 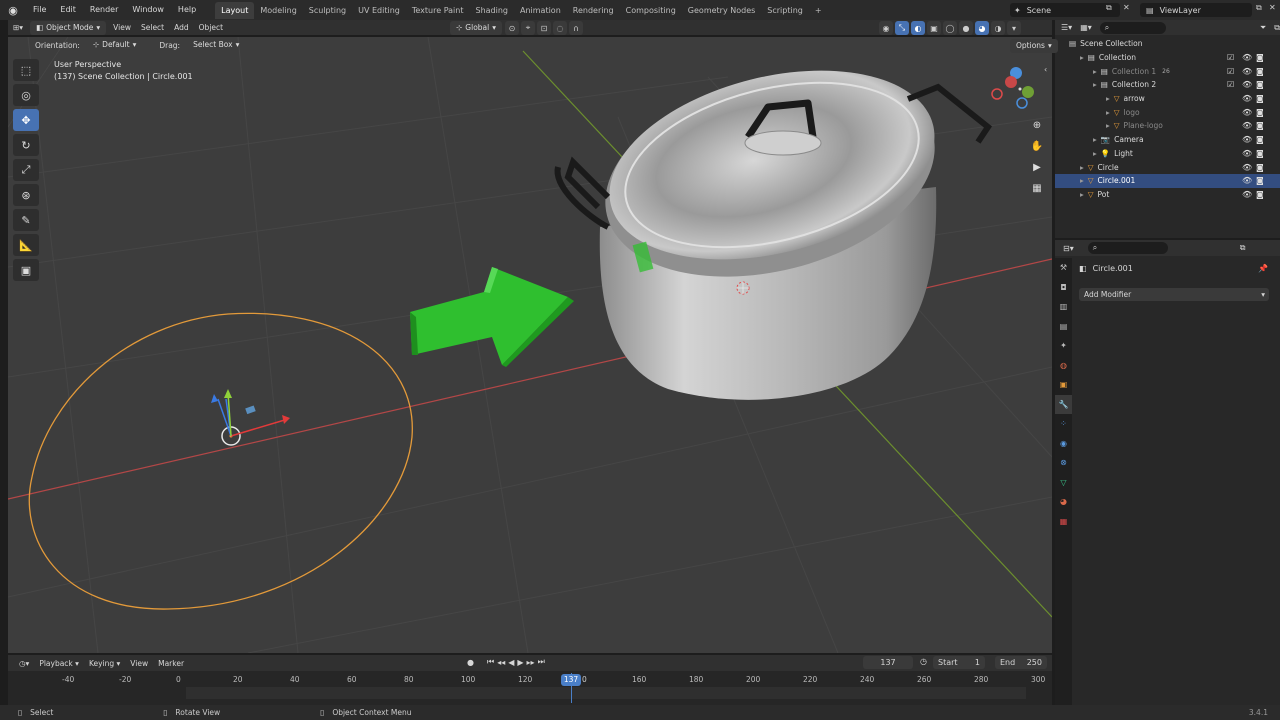 What do you see at coordinates (1127, 248) in the screenshot?
I see `properties-search-input: ⌕` at bounding box center [1127, 248].